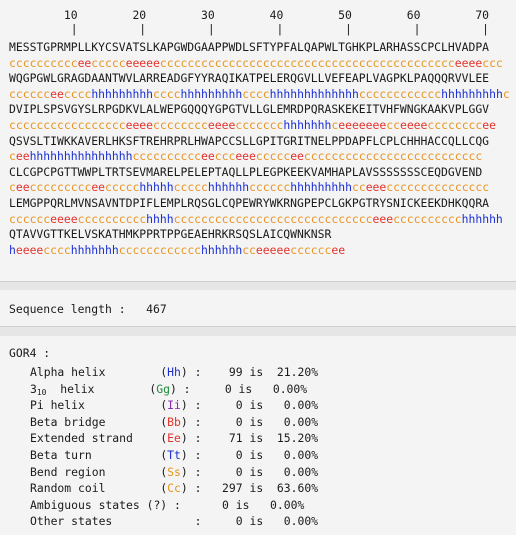 This screenshot has height=535, width=516. I want to click on state-name: Extended strand, so click(81, 438).